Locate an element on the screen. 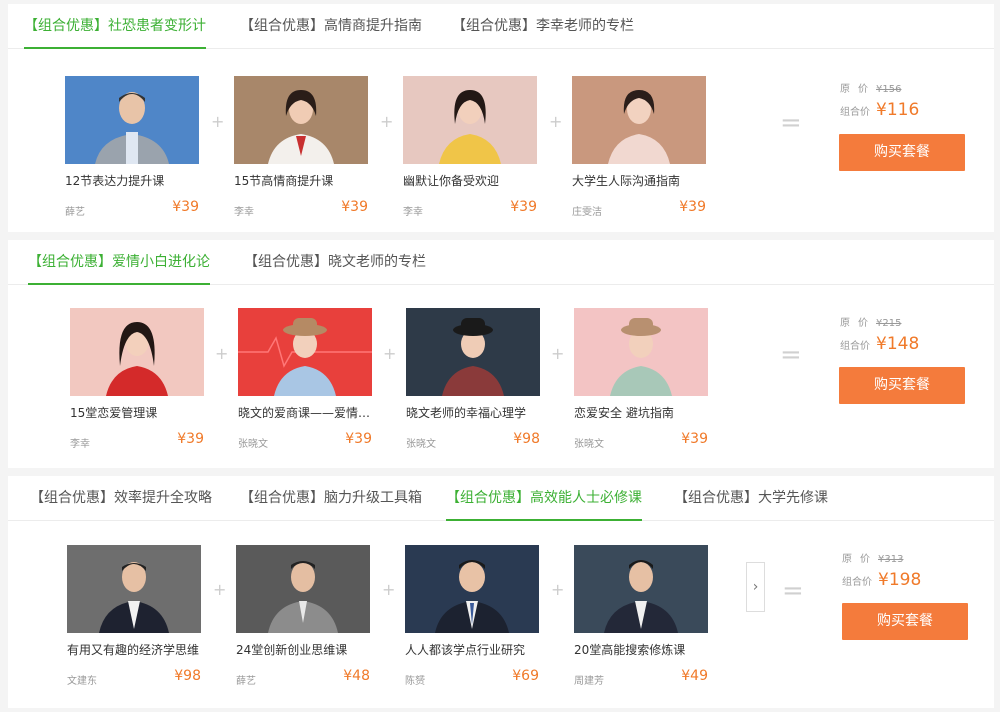 This screenshot has height=712, width=1000. original-price-value: ¥156 is located at coordinates (889, 89).